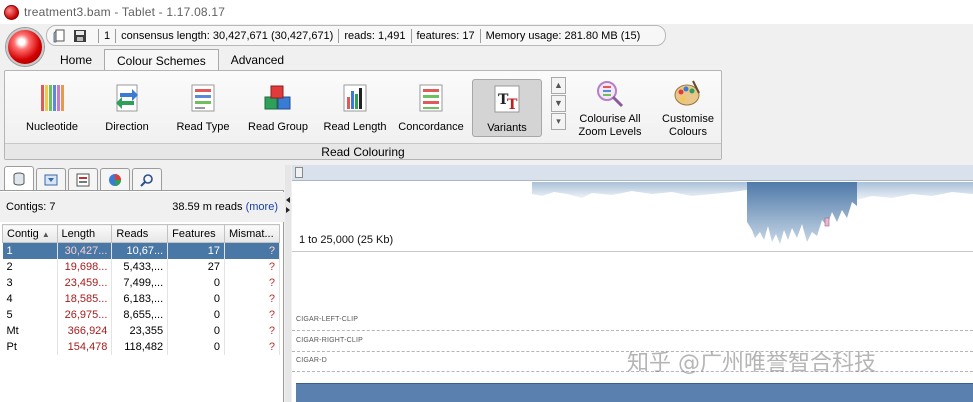 This screenshot has height=402, width=973. Describe the element at coordinates (262, 207) in the screenshot. I see `more-link: (more)` at that location.